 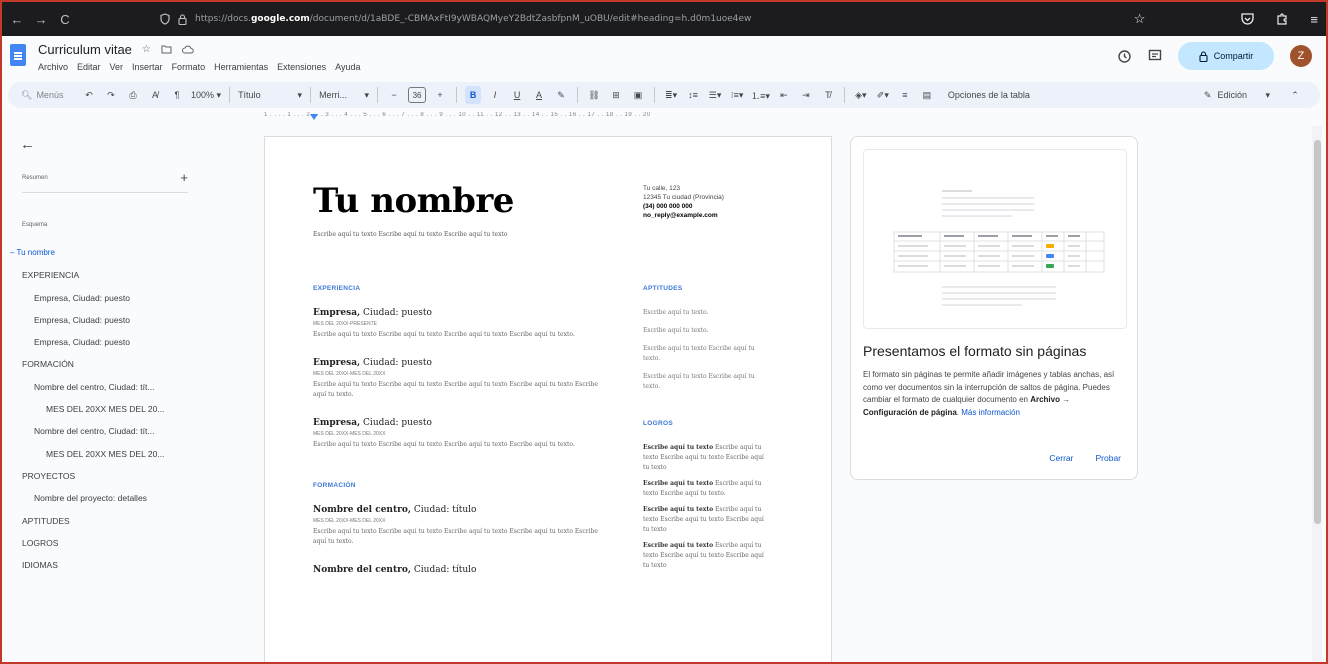 I want to click on indent-marker, so click(x=314, y=117).